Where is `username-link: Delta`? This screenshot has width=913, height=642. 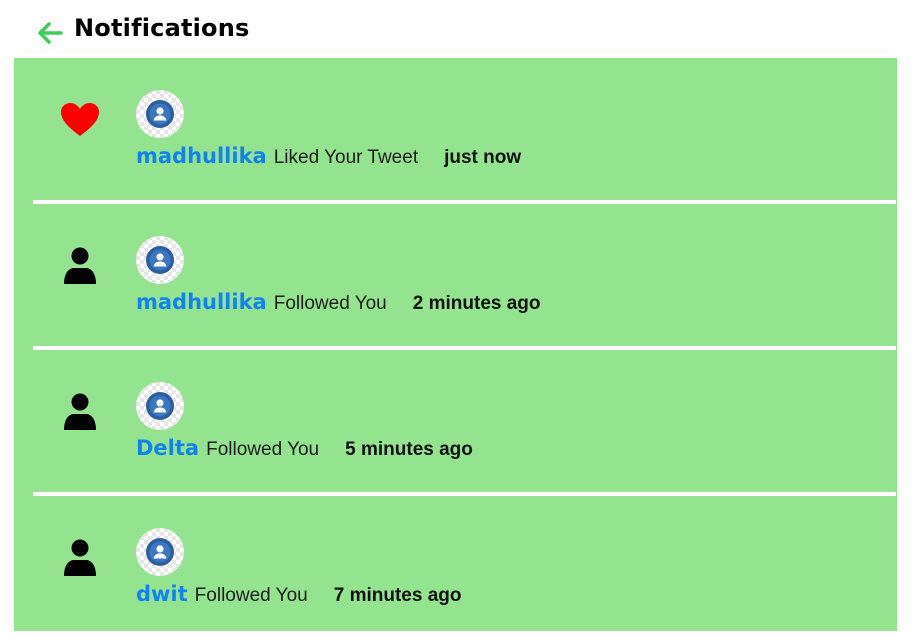
username-link: Delta is located at coordinates (167, 448).